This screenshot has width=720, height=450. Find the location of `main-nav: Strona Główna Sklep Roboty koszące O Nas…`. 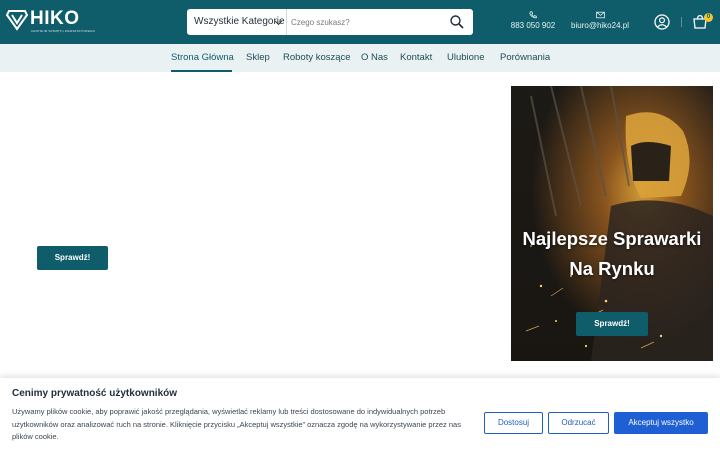

main-nav: Strona Główna Sklep Roboty koszące O Nas… is located at coordinates (360, 58).